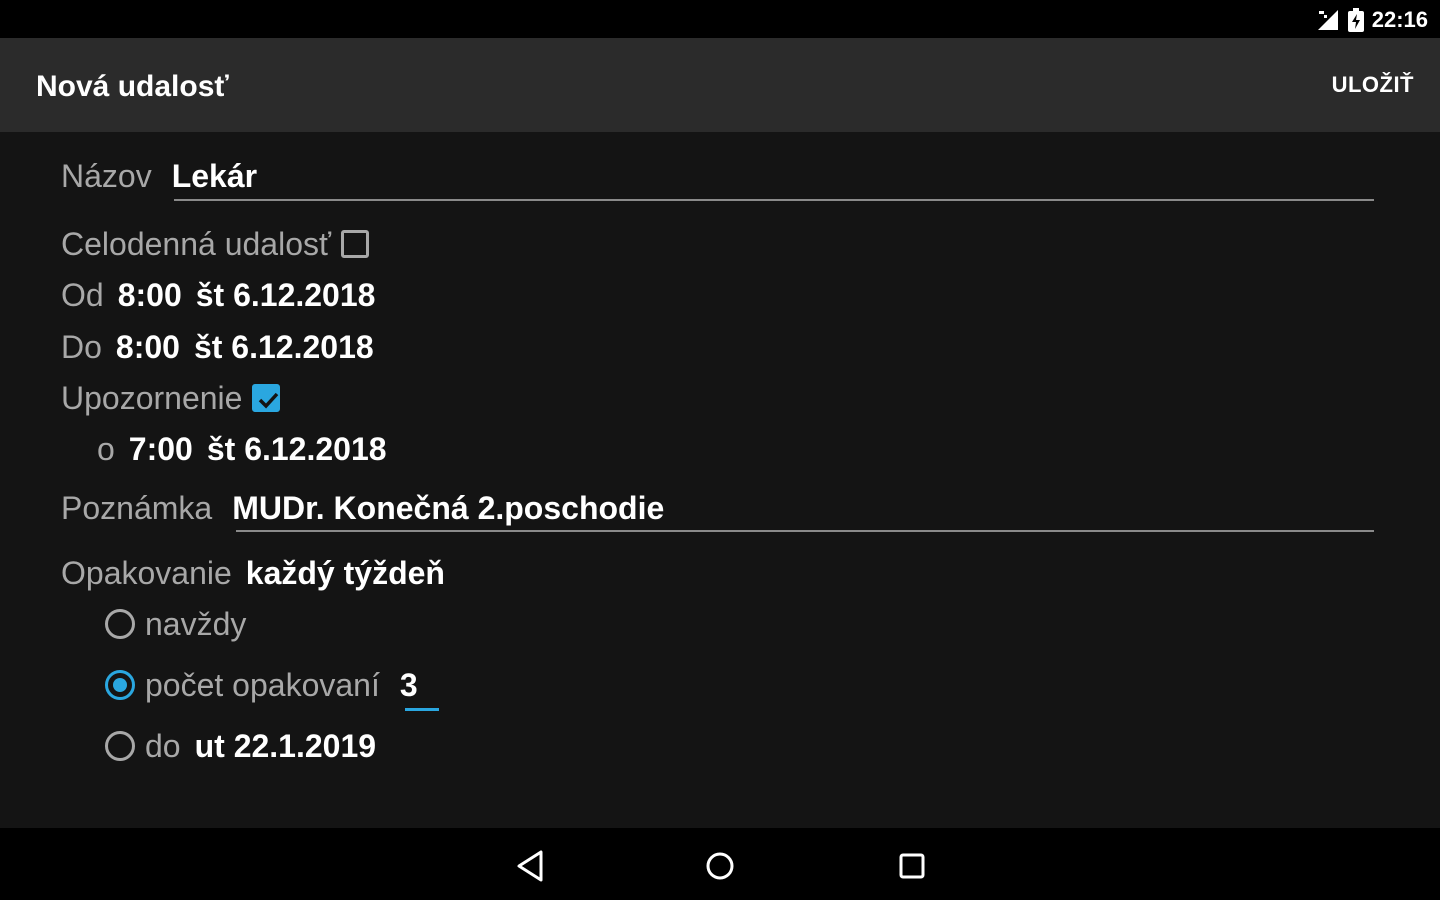 This screenshot has height=900, width=1440. I want to click on home-icon, so click(720, 866).